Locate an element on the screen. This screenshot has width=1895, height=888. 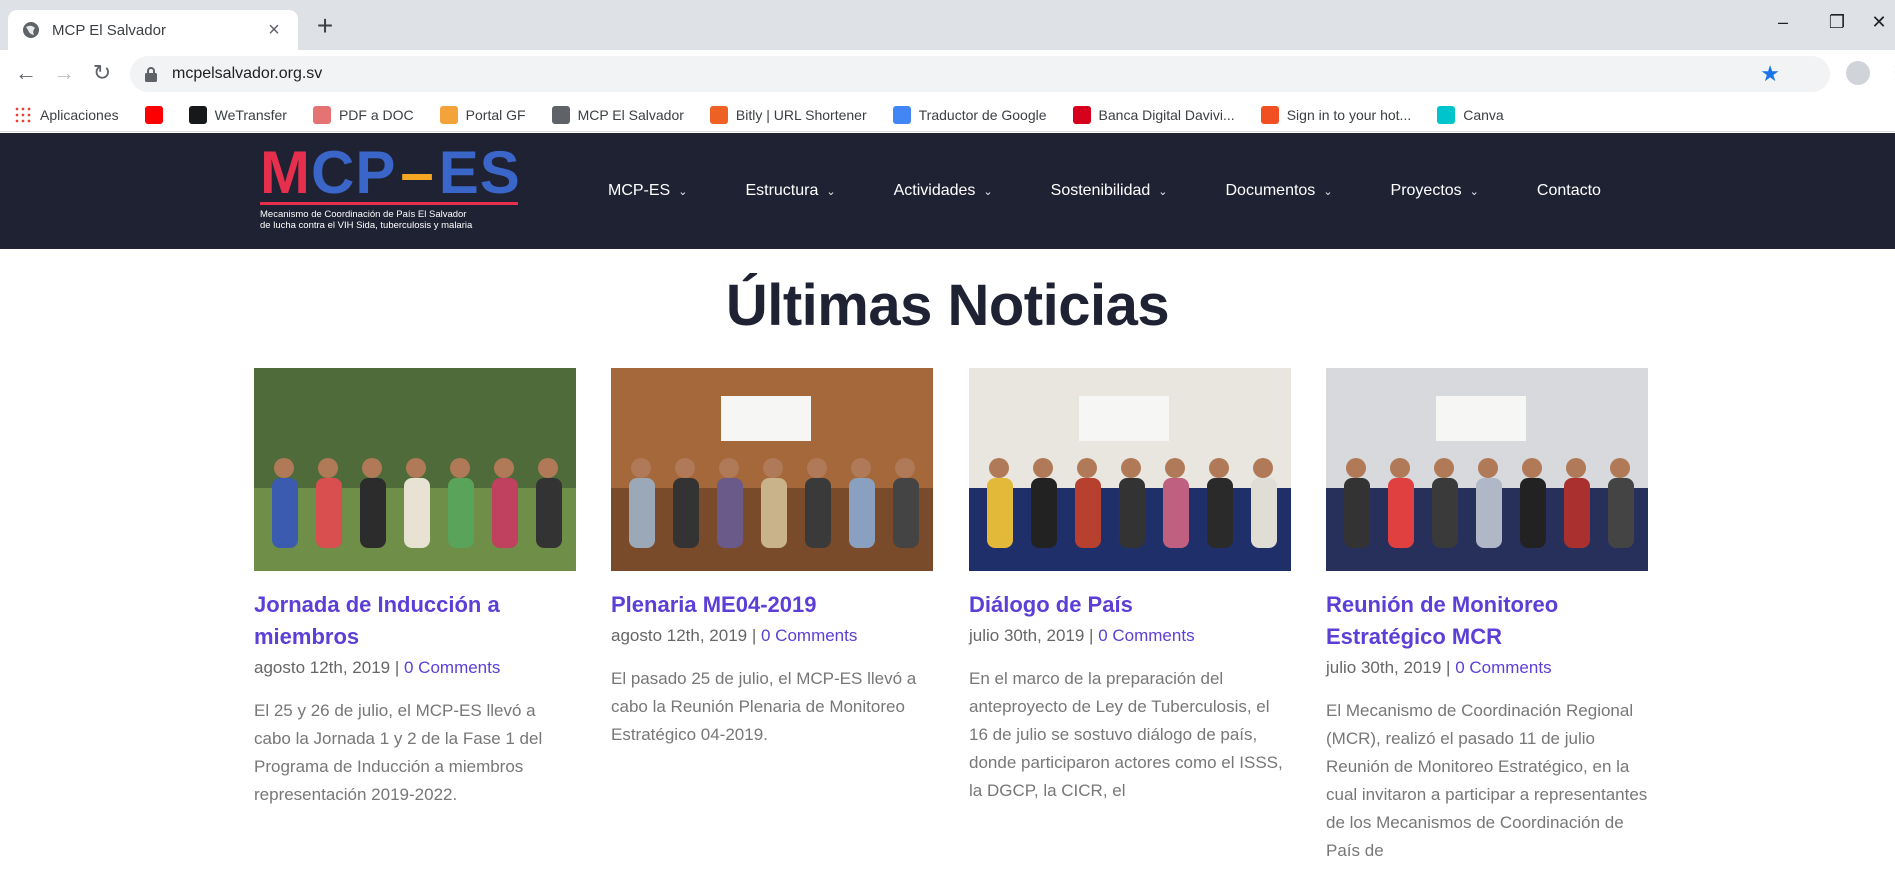
logo-letter: – is located at coordinates (417, 172).